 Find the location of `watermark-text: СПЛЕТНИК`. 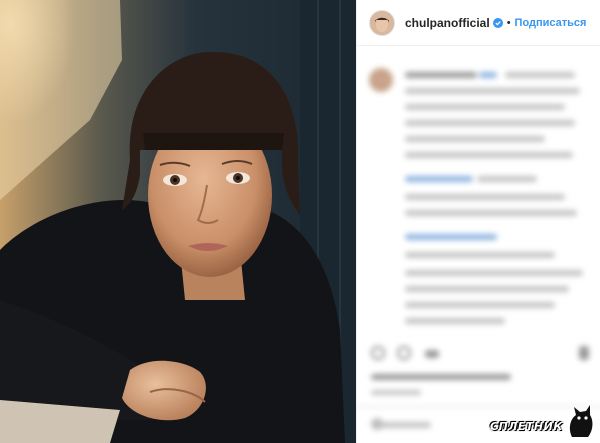

watermark-text: СПЛЕТНИК is located at coordinates (526, 426).